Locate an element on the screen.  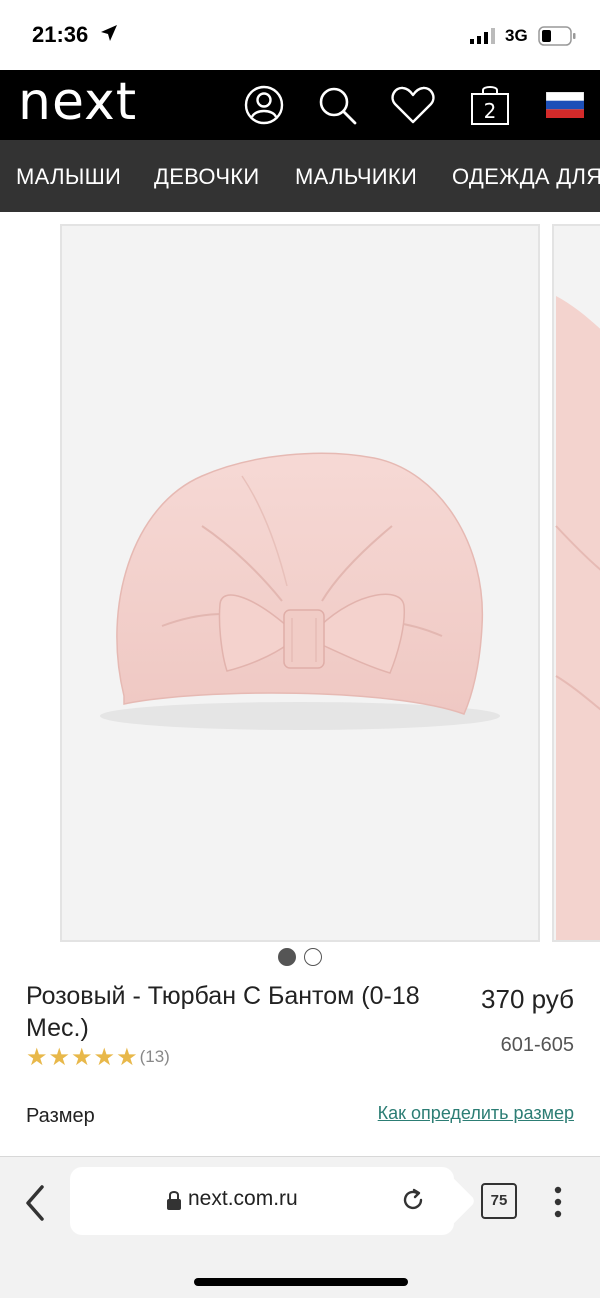
carousel-dot-active is located at coordinates (287, 957).